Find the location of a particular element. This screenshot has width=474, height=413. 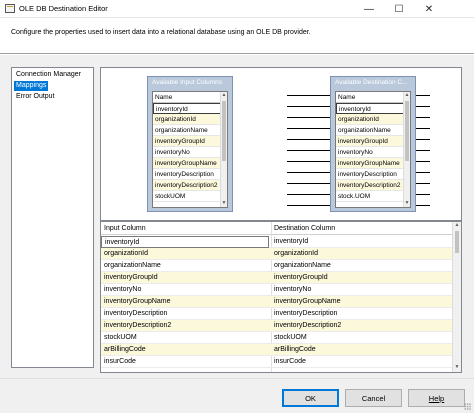

input-column-item: organizationName is located at coordinates (187, 130).